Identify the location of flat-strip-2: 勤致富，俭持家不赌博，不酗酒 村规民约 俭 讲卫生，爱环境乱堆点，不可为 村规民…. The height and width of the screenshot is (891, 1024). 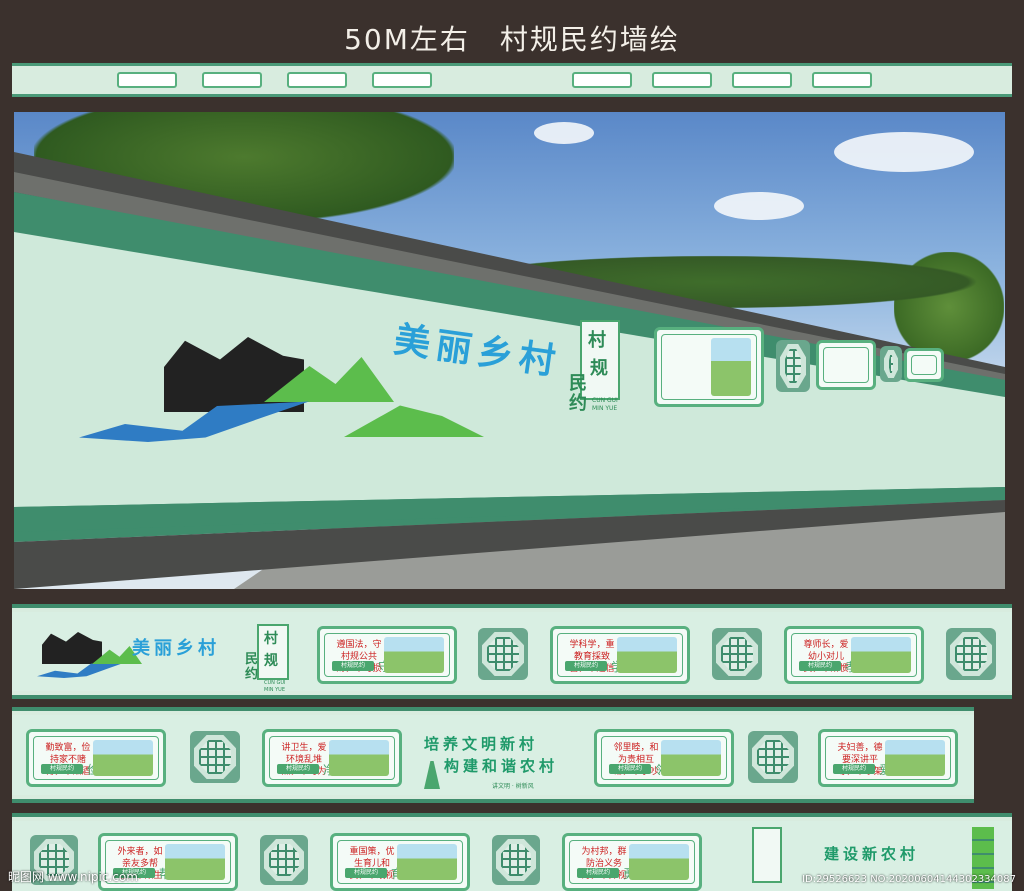
(493, 755).